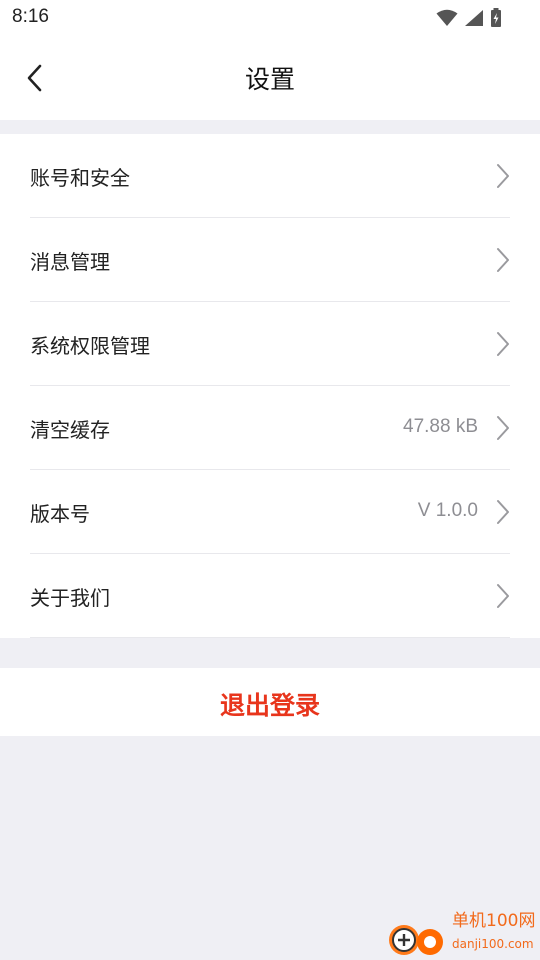  I want to click on page-title: 设置, so click(269, 79).